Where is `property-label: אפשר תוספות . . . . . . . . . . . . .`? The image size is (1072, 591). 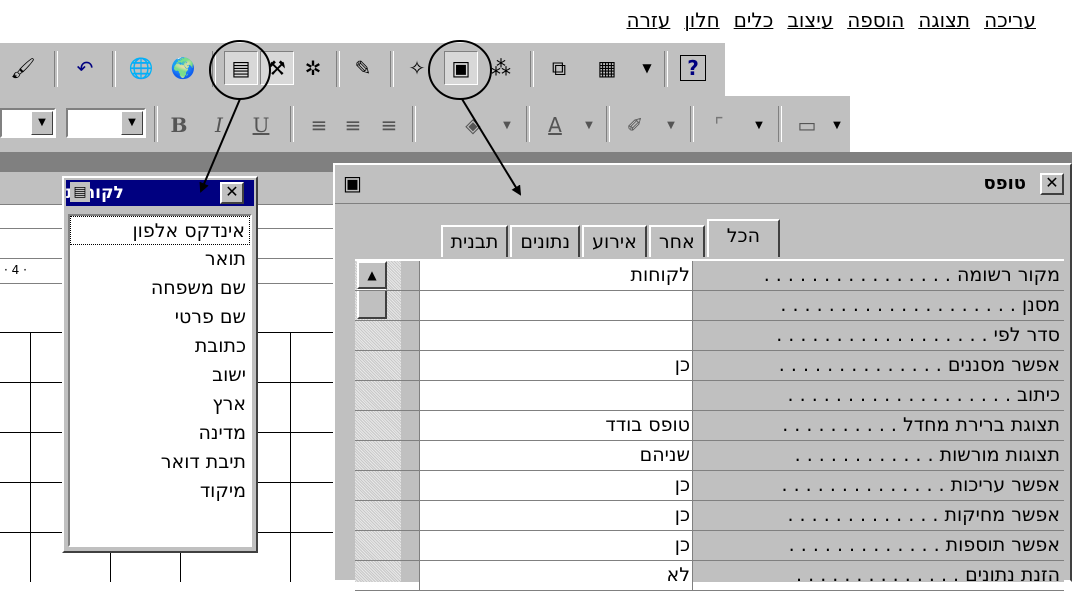
property-label: אפשר תוספות . . . . . . . . . . . . . is located at coordinates (924, 545).